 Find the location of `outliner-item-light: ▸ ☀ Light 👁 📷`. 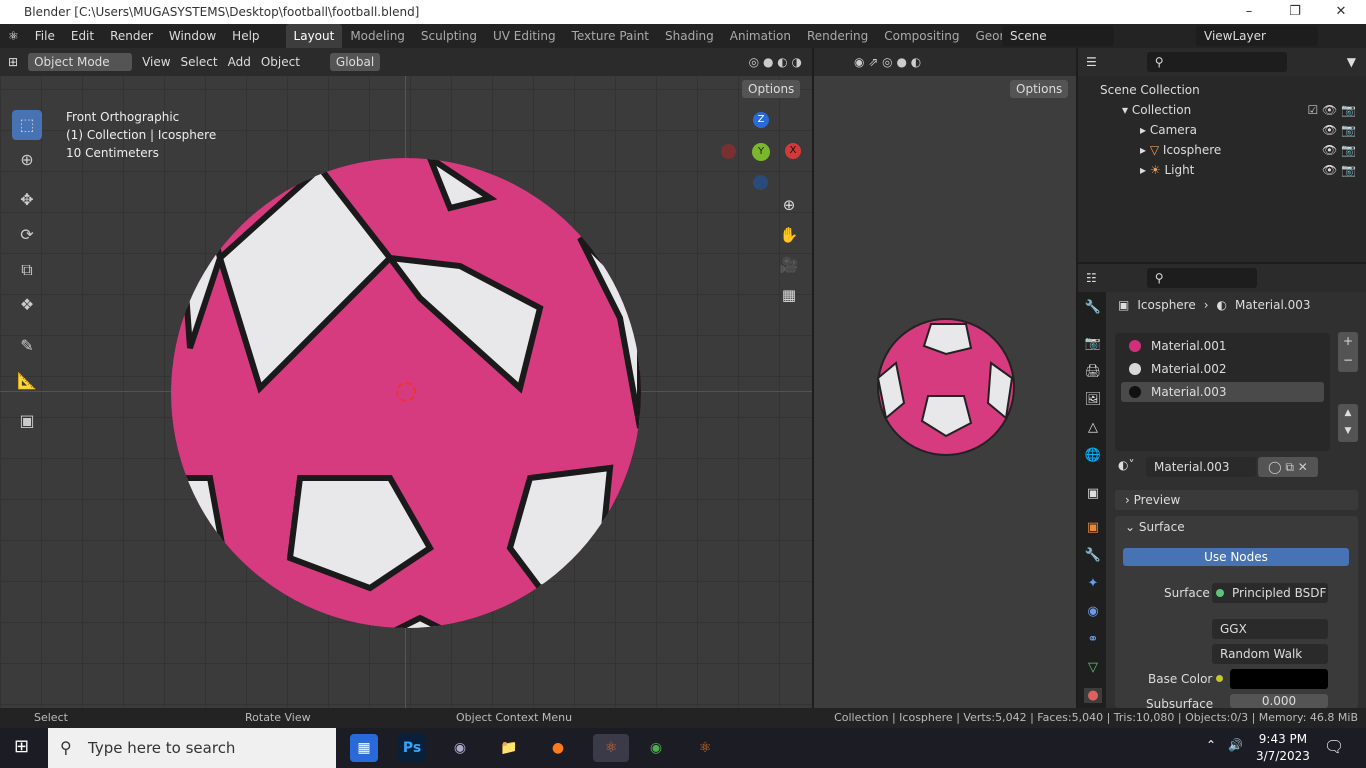

outliner-item-light: ▸ ☀ Light 👁 📷 is located at coordinates (1233, 170).